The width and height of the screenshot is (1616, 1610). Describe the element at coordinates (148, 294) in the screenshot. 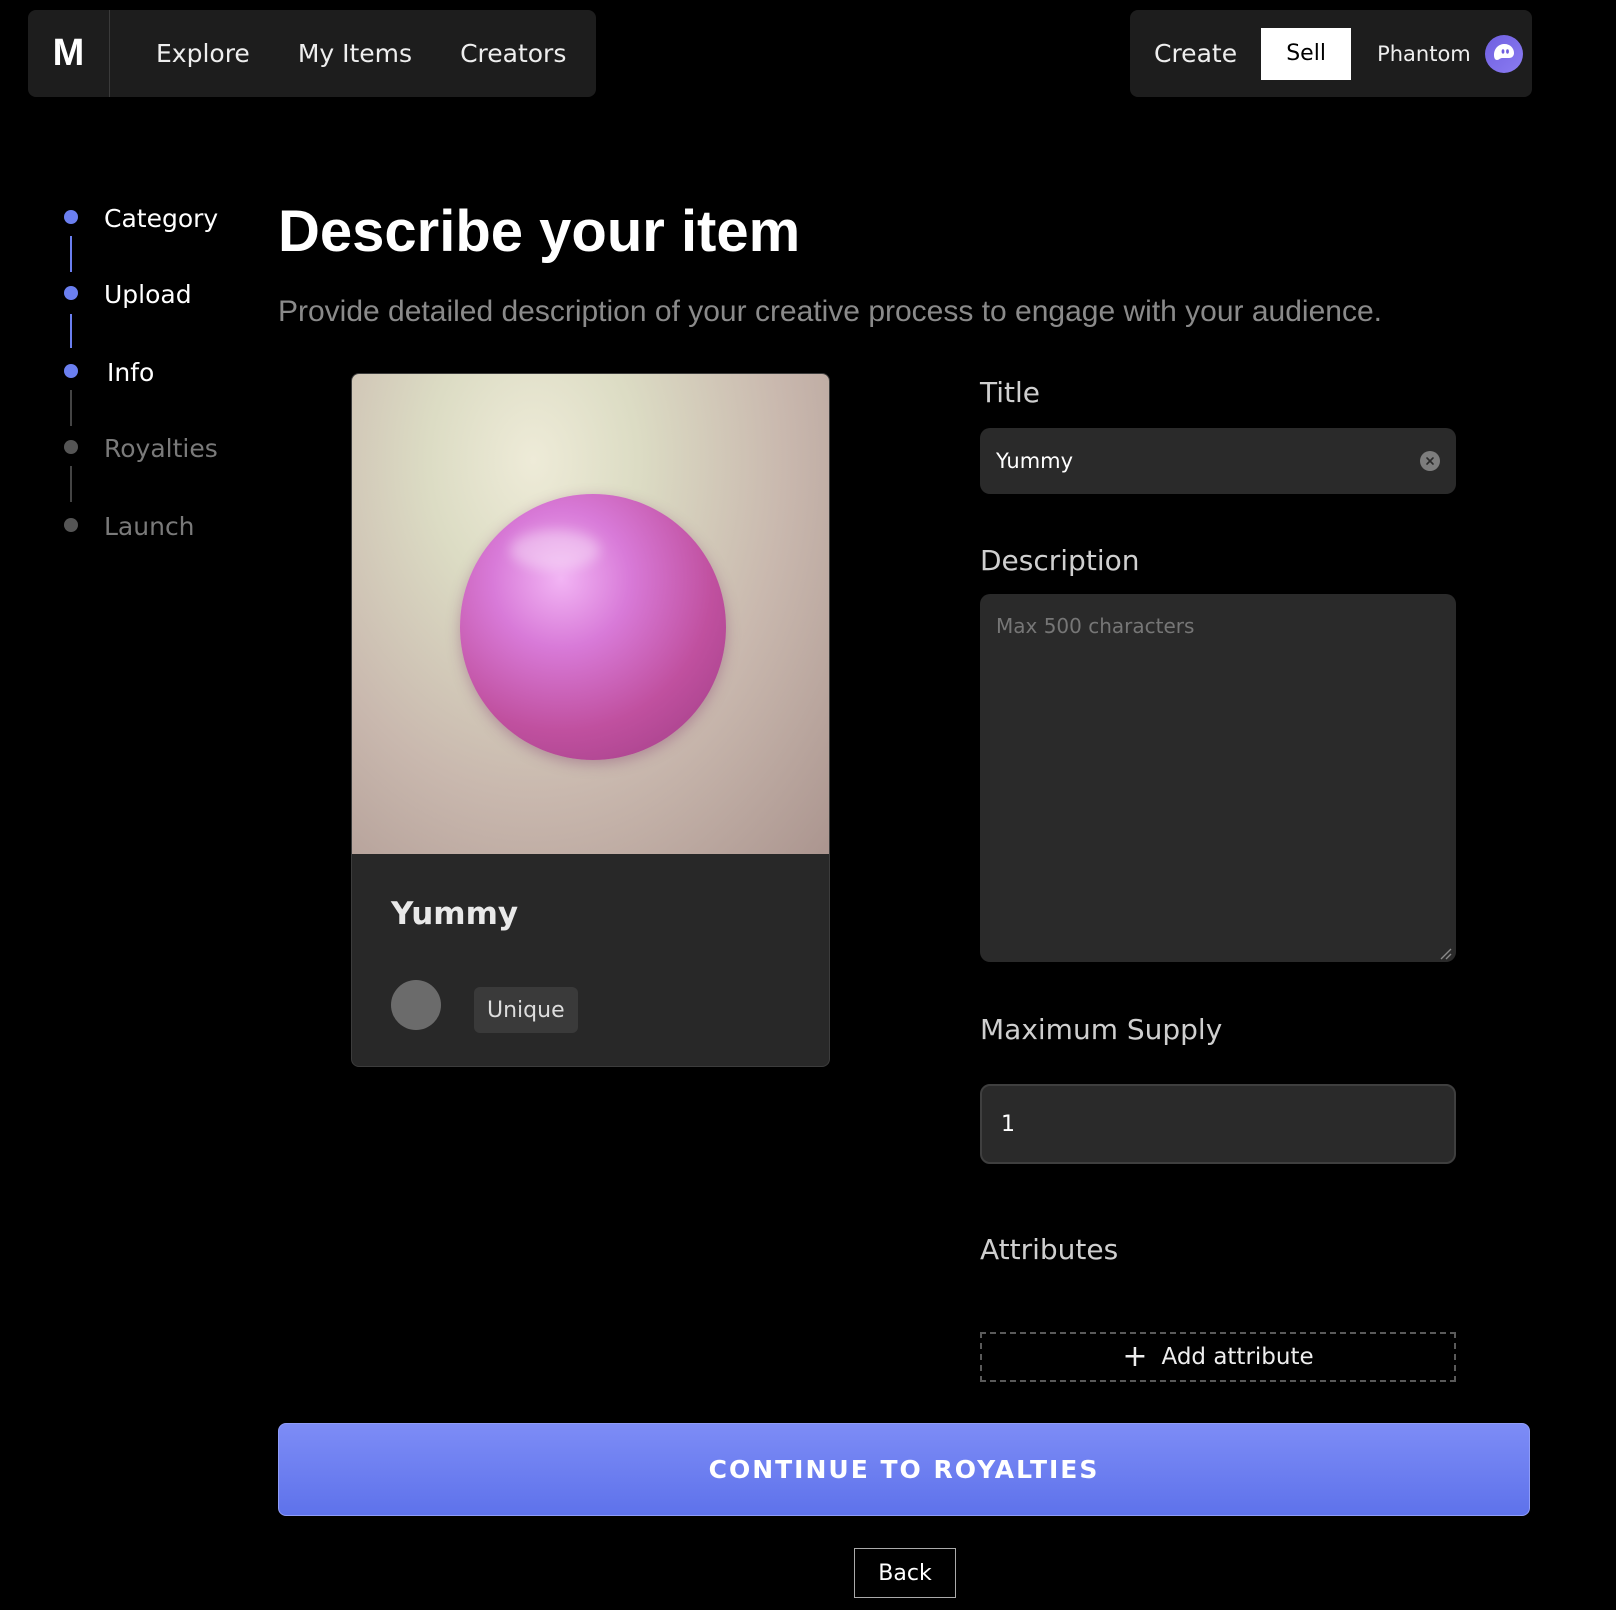

I see `step-label: Upload` at that location.